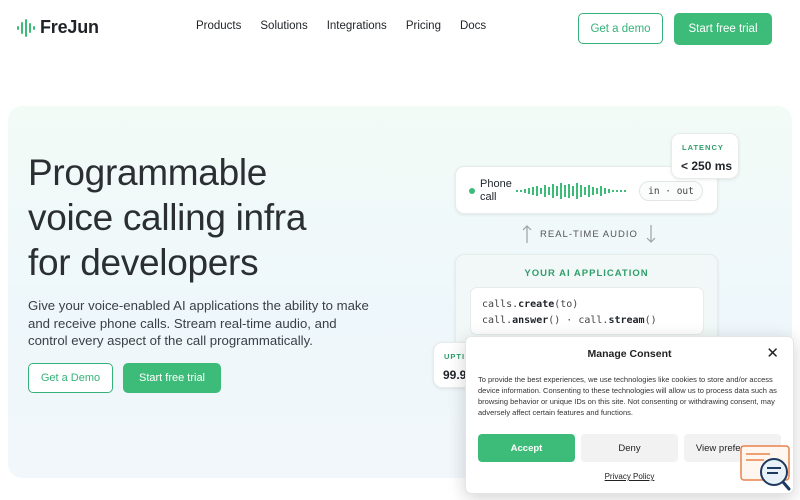  What do you see at coordinates (70, 378) in the screenshot?
I see `hero-get-demo-button: Get a Demo` at bounding box center [70, 378].